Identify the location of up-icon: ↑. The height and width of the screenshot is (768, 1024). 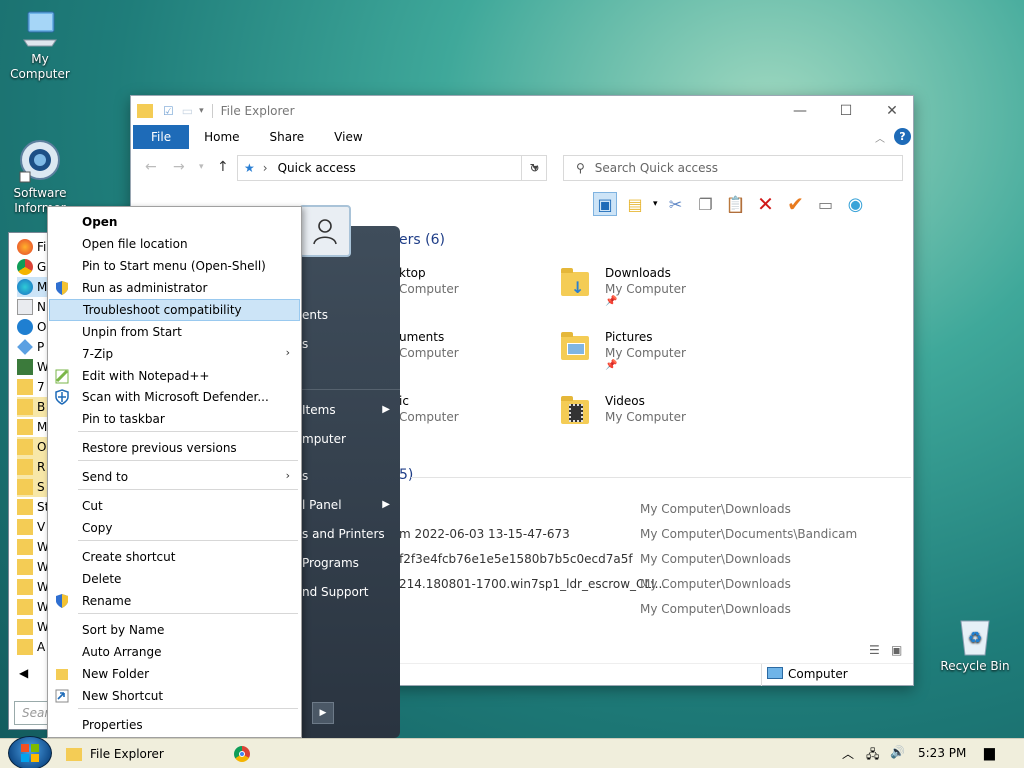
(223, 167).